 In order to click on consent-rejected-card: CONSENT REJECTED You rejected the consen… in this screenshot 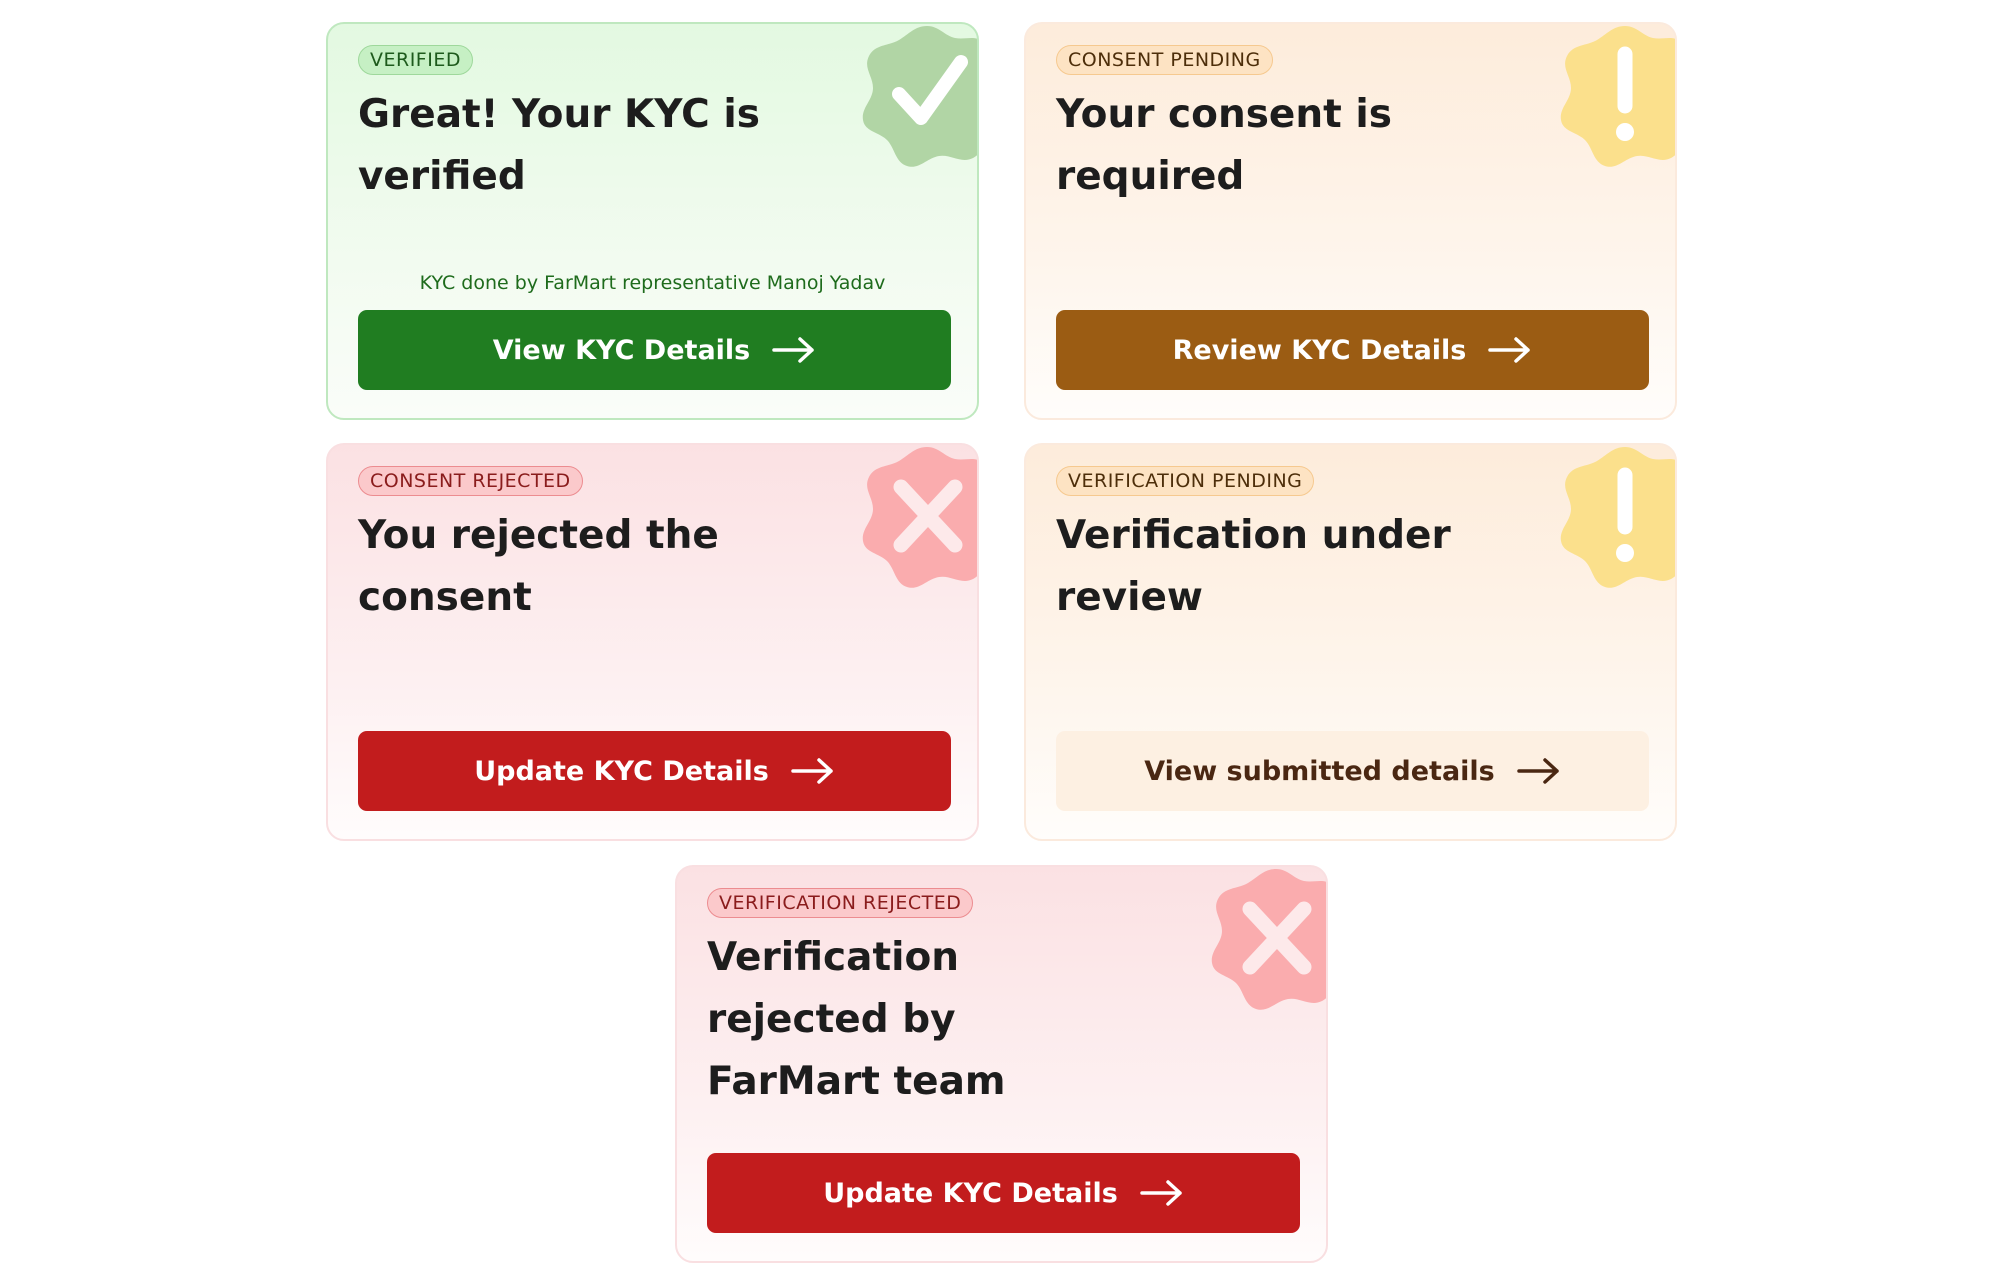, I will do `click(652, 642)`.